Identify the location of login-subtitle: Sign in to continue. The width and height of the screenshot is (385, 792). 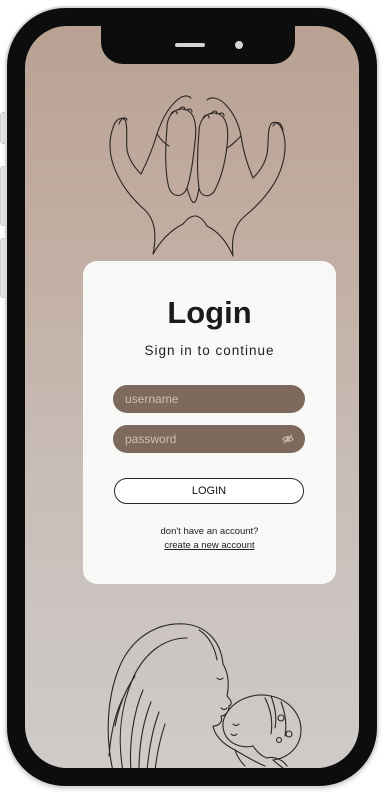
(209, 350).